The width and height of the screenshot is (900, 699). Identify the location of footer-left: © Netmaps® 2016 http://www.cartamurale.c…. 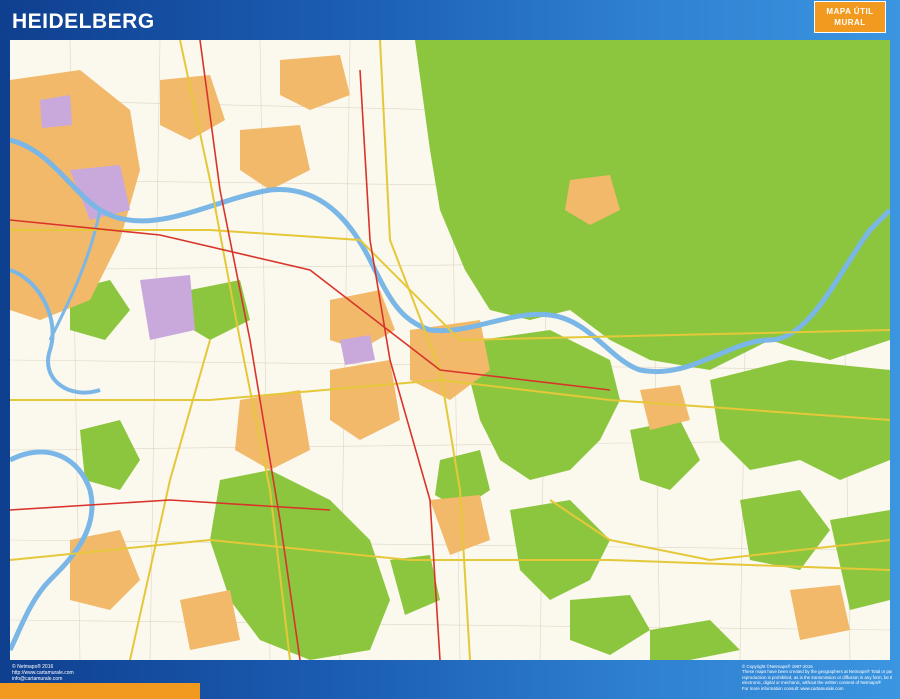
(43, 673).